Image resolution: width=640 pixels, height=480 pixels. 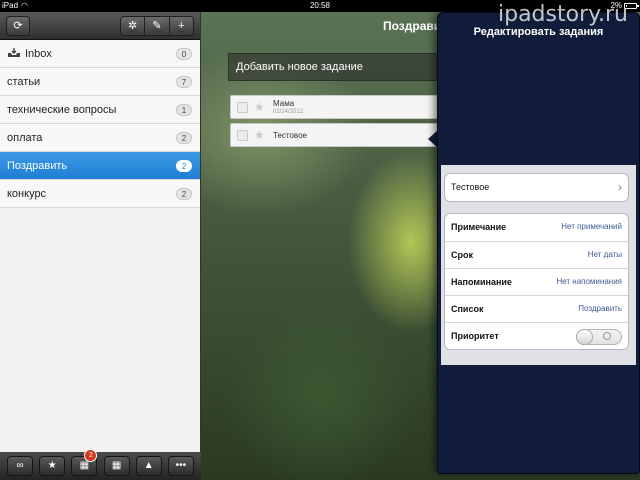 What do you see at coordinates (288, 112) in the screenshot?
I see `task-due-date: 02/24/2012` at bounding box center [288, 112].